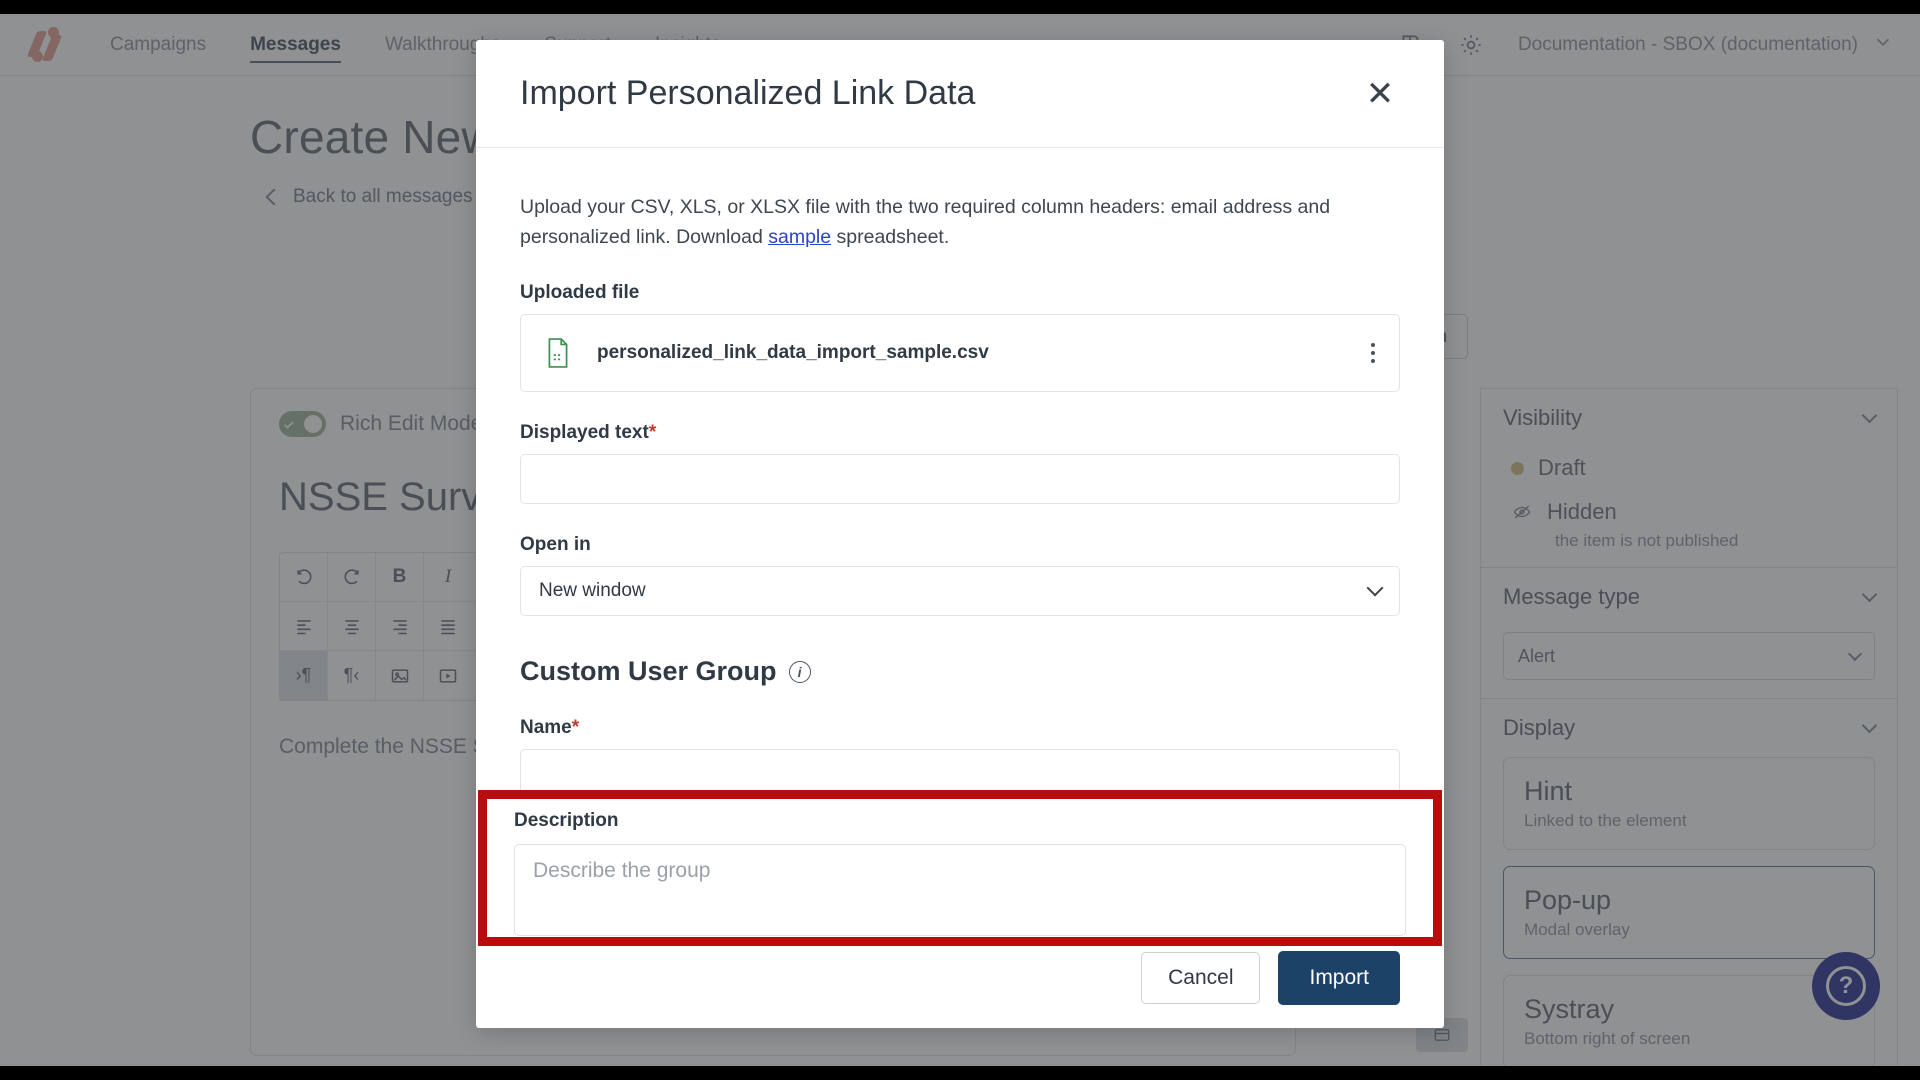 The width and height of the screenshot is (1920, 1080). What do you see at coordinates (1375, 588) in the screenshot?
I see `chevron-down-icon` at bounding box center [1375, 588].